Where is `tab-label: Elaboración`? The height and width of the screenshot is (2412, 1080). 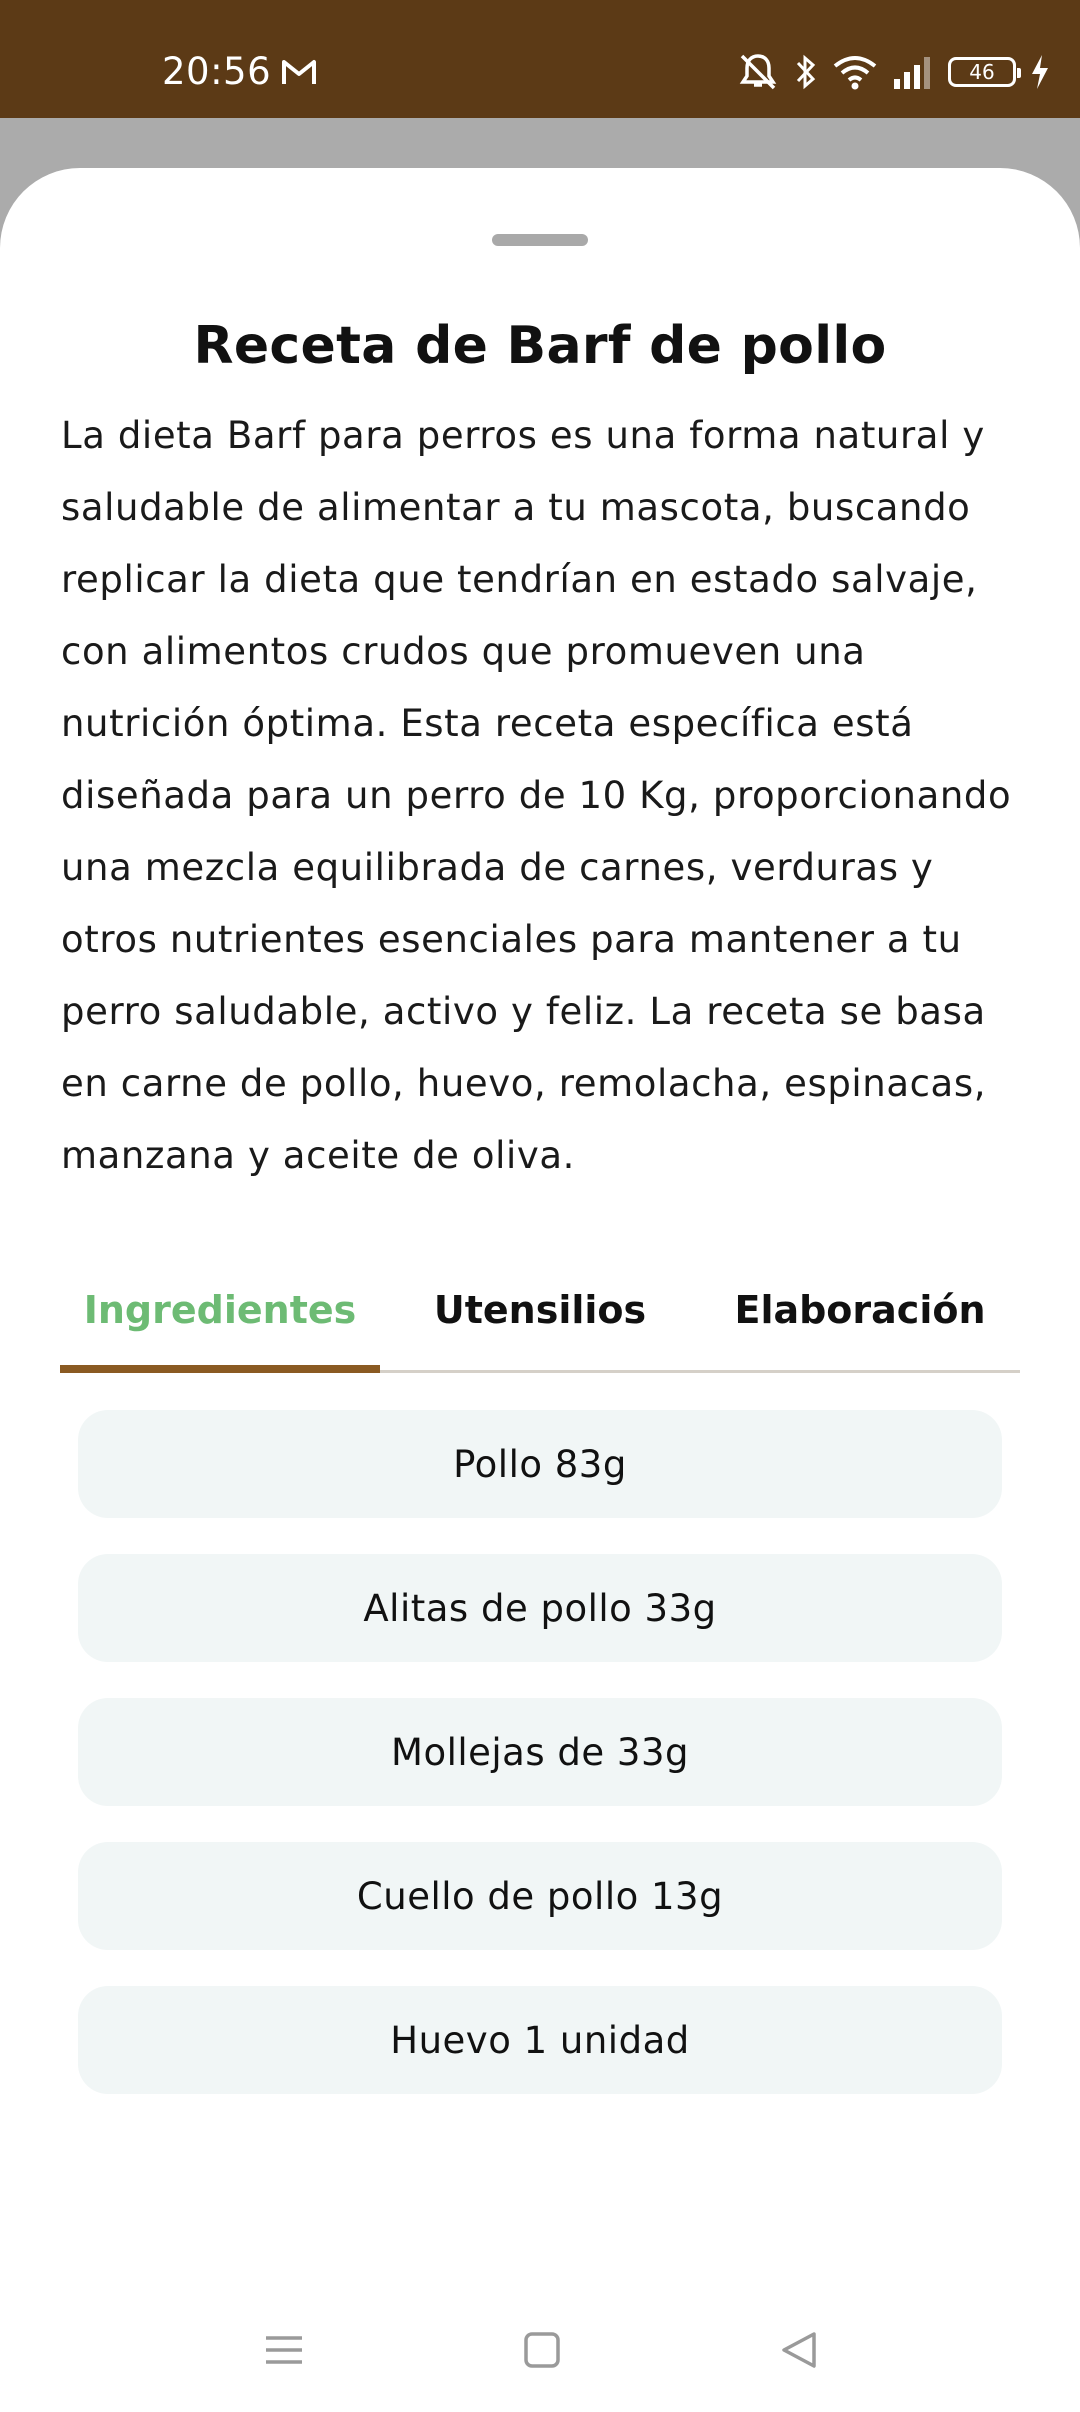 tab-label: Elaboración is located at coordinates (860, 1310).